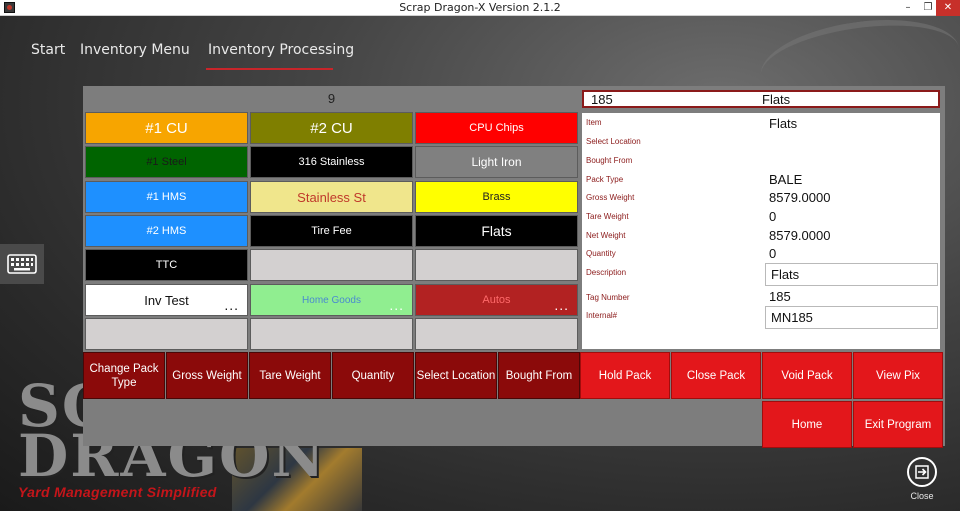 The image size is (960, 511). I want to click on commodity-tile-label: #2 HMS, so click(166, 231).